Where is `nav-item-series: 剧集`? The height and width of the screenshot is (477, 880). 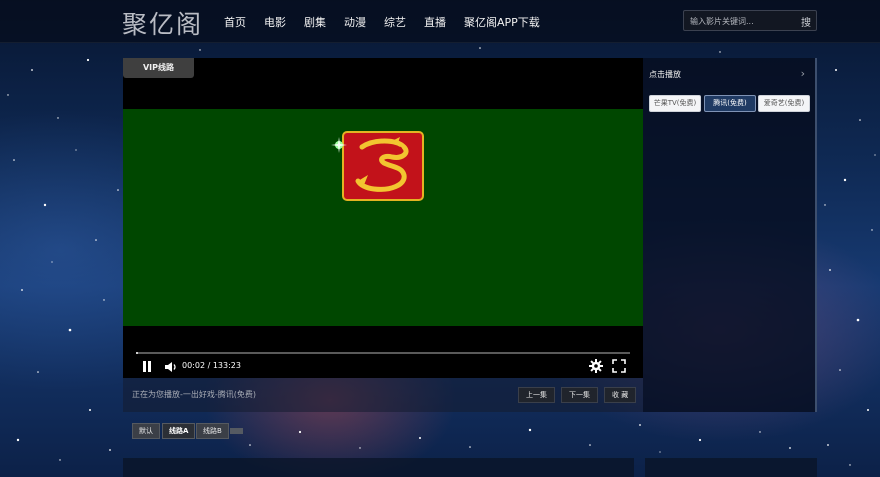
nav-item-series: 剧集 is located at coordinates (315, 22).